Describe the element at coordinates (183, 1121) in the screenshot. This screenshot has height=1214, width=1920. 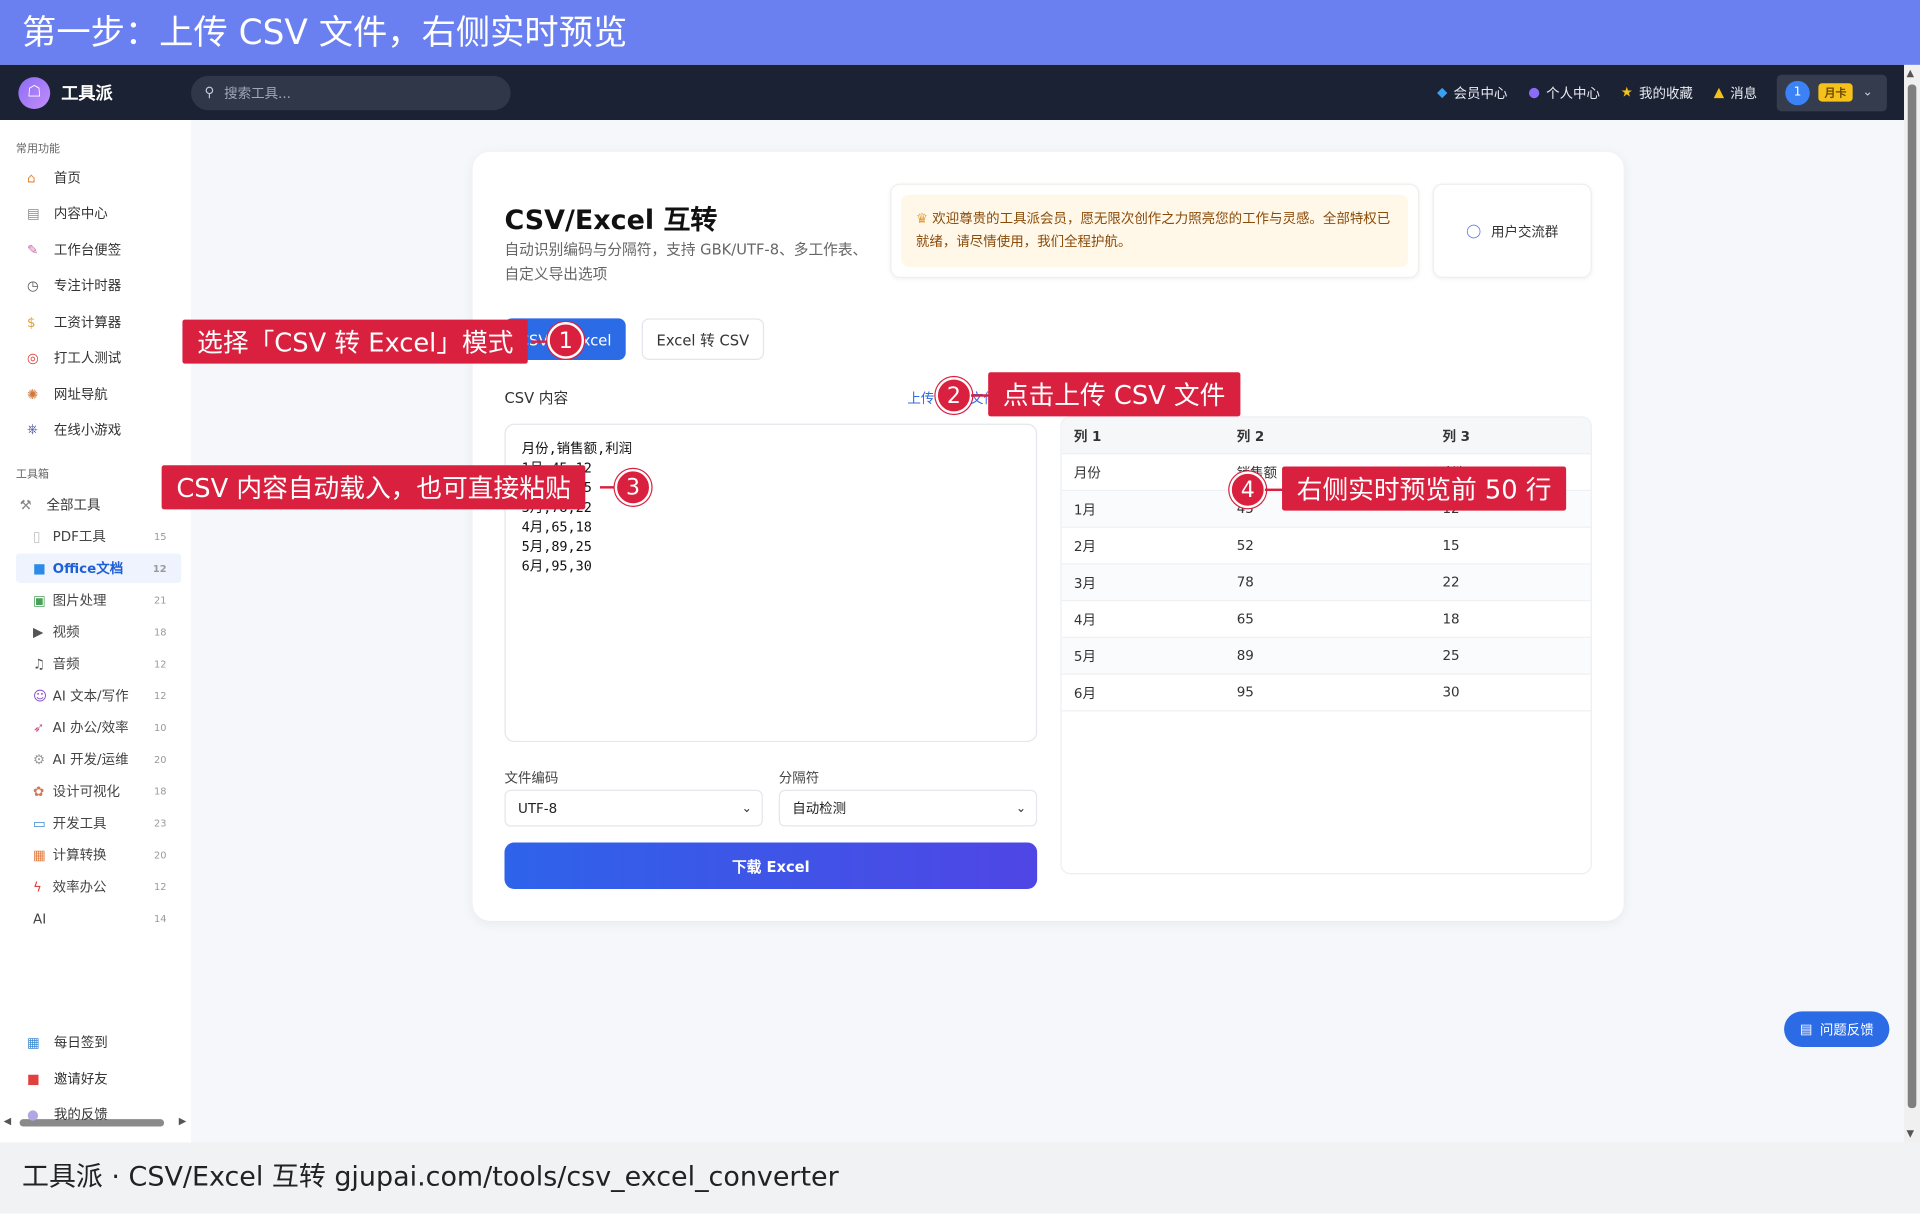
I see `scroll-right-icon: ▶` at that location.